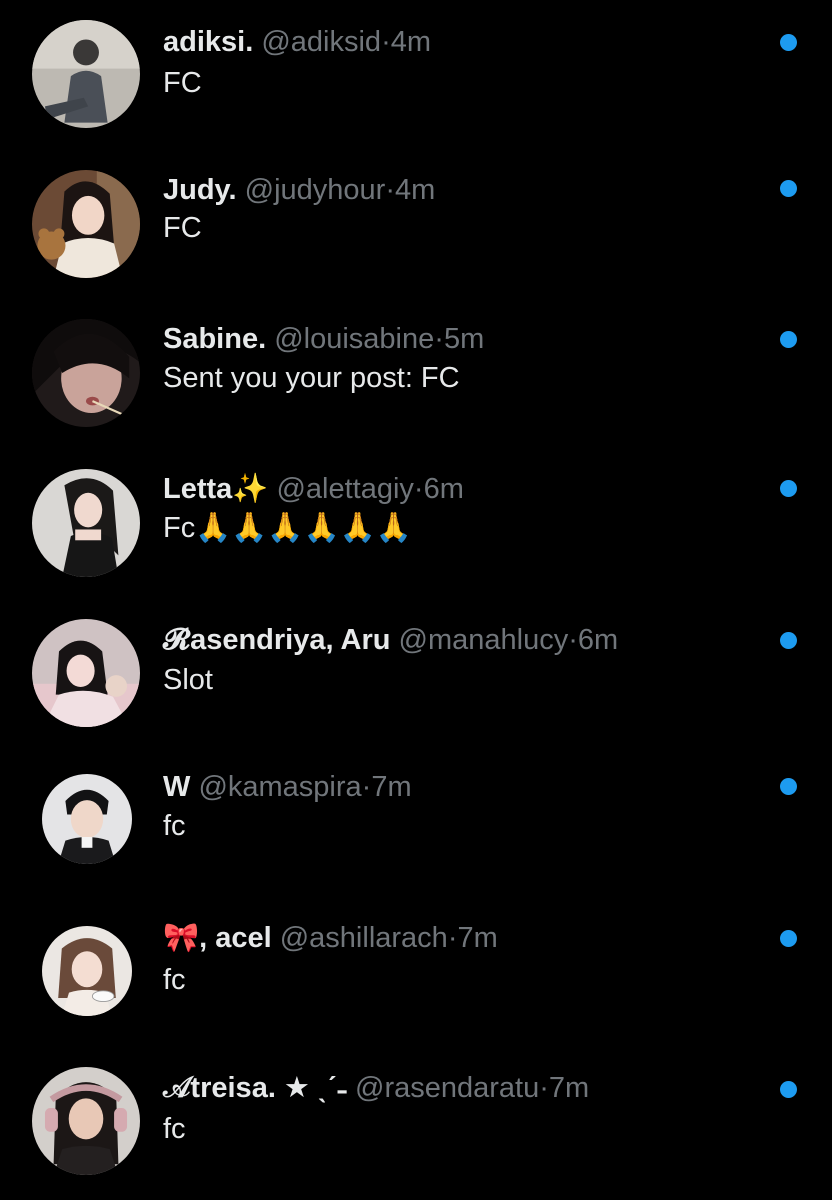 This screenshot has height=1200, width=832. What do you see at coordinates (321, 42) in the screenshot?
I see `sender-handle: @adiksid` at bounding box center [321, 42].